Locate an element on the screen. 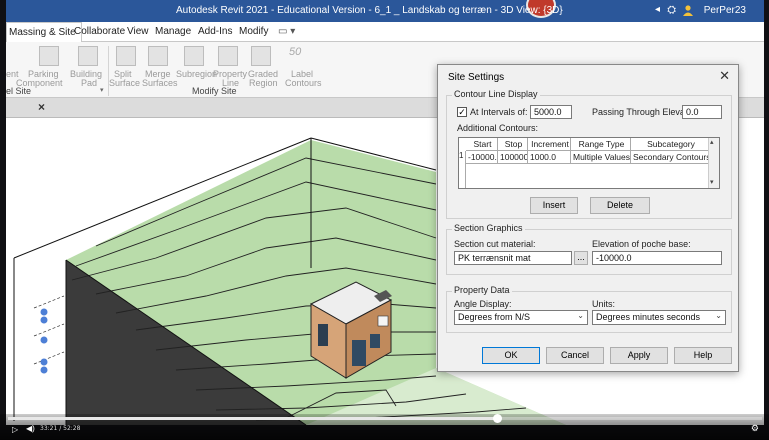  progress-bar is located at coordinates (385, 418).